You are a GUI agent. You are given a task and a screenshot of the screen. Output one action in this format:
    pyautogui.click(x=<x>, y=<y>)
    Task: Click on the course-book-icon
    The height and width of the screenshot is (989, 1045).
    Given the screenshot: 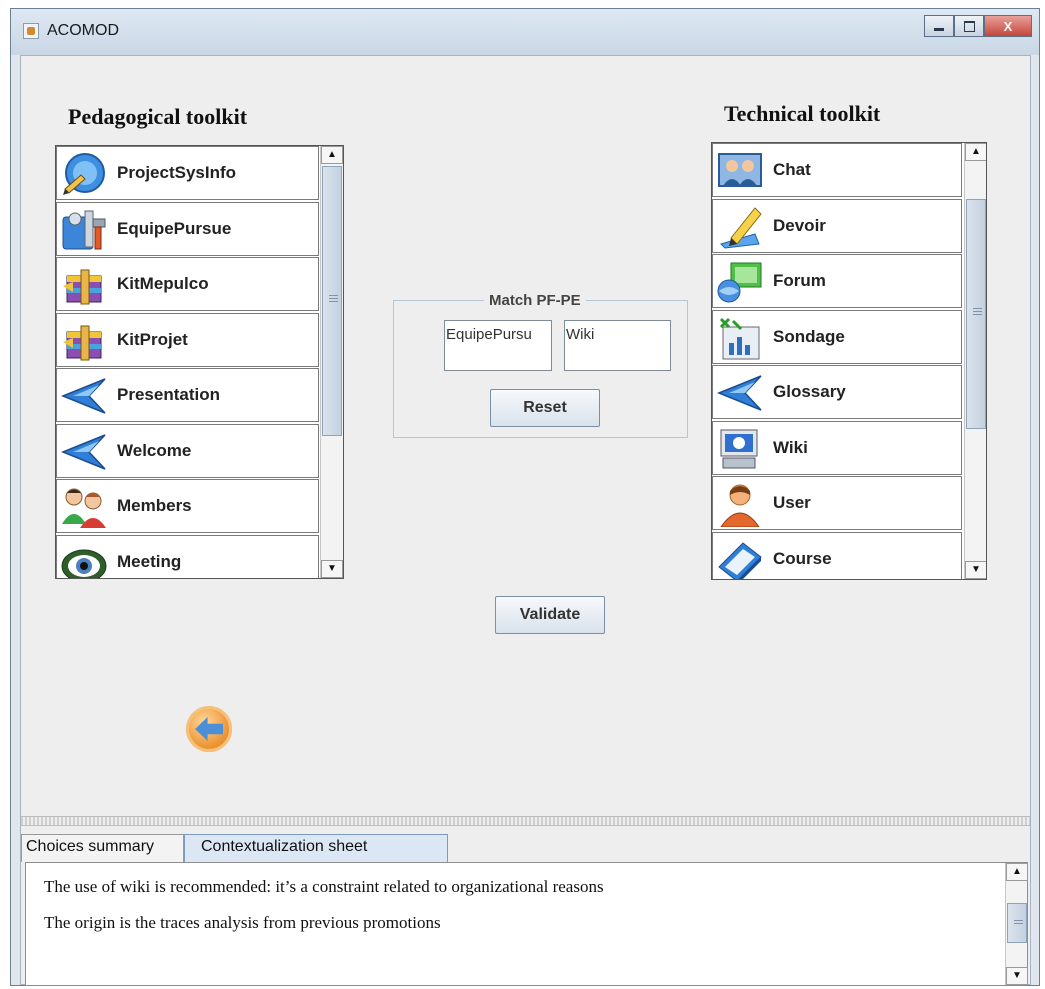 What is the action you would take?
    pyautogui.click(x=740, y=558)
    